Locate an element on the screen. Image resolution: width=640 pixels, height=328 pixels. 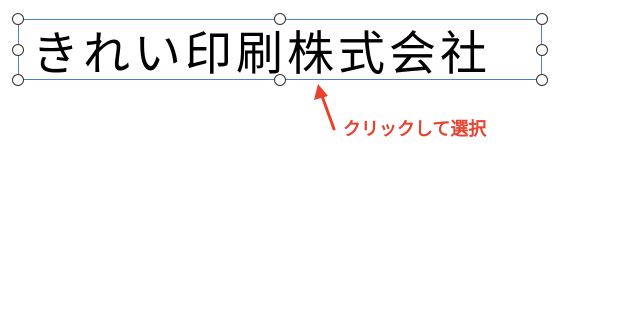
annotation-label: クリックして選択 is located at coordinates (415, 129).